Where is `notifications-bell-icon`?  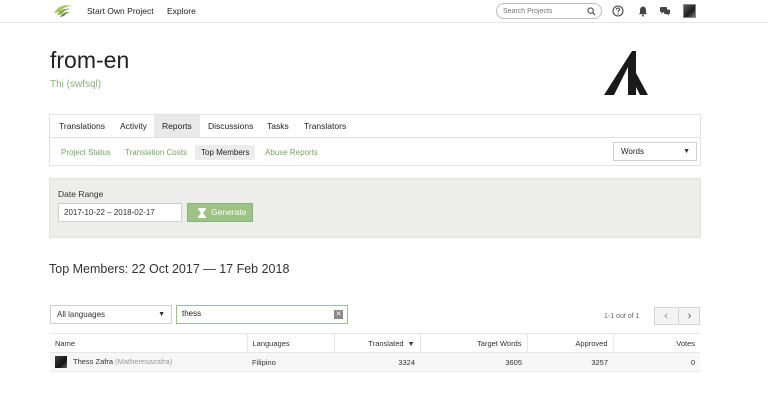
notifications-bell-icon is located at coordinates (643, 11).